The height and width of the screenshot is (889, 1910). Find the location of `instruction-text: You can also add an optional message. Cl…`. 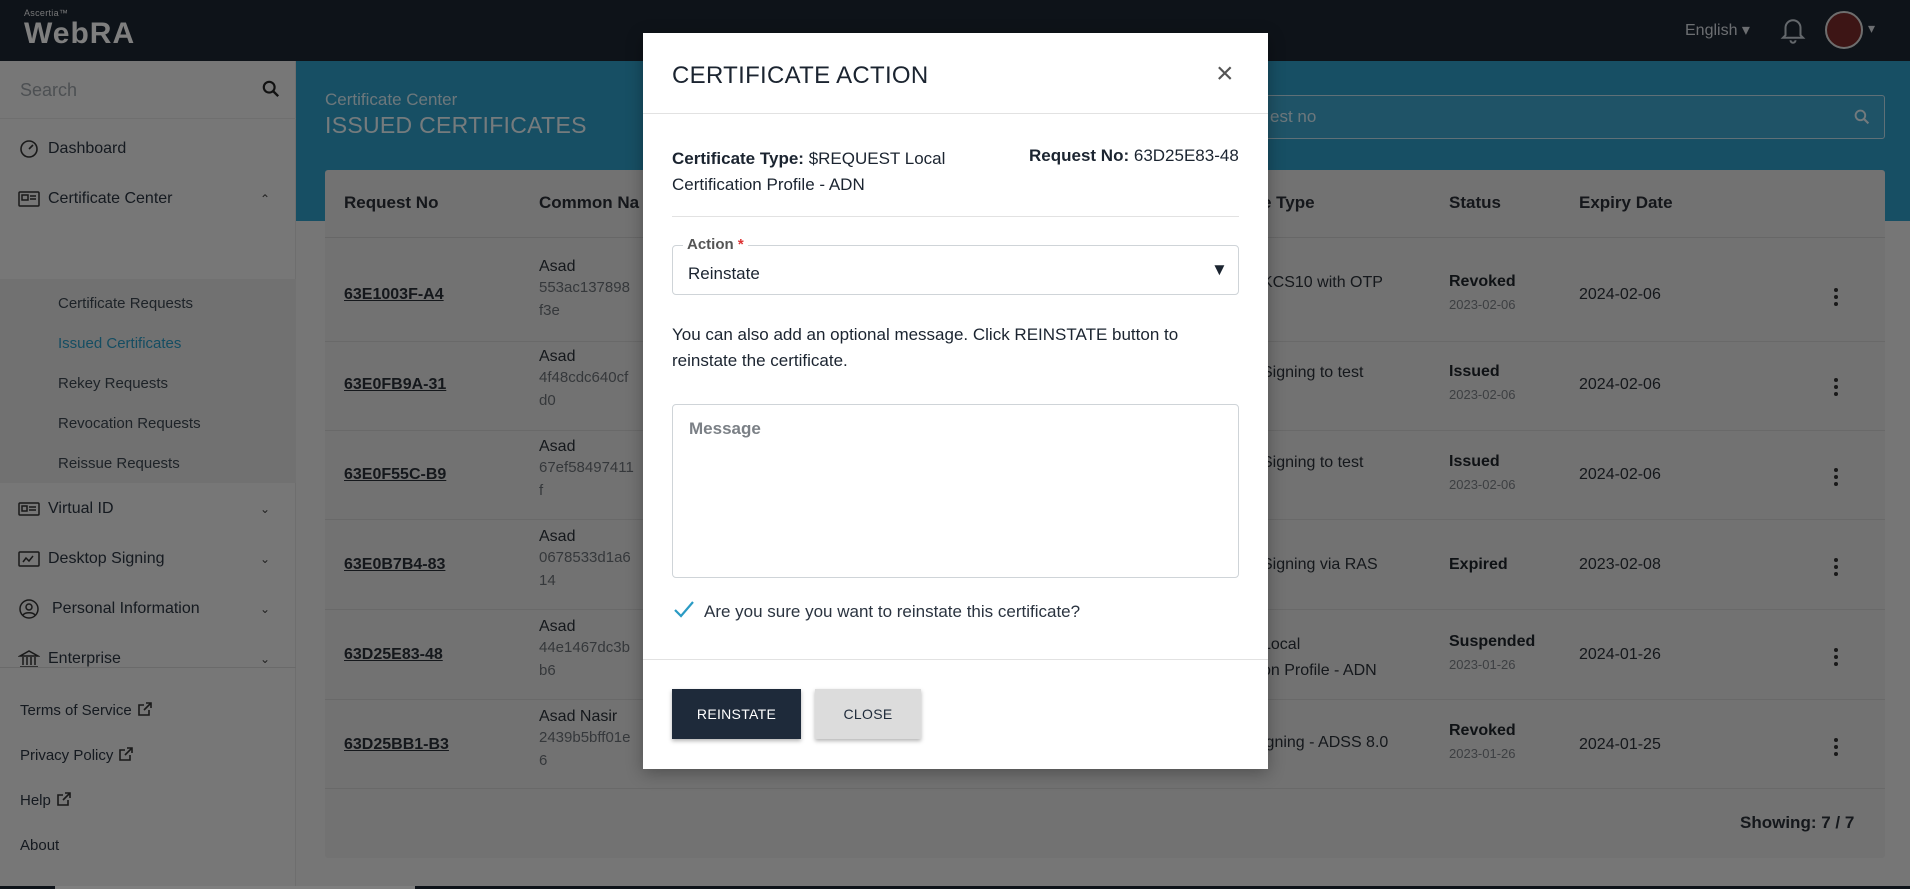

instruction-text: You can also add an optional message. Cl… is located at coordinates (925, 347).